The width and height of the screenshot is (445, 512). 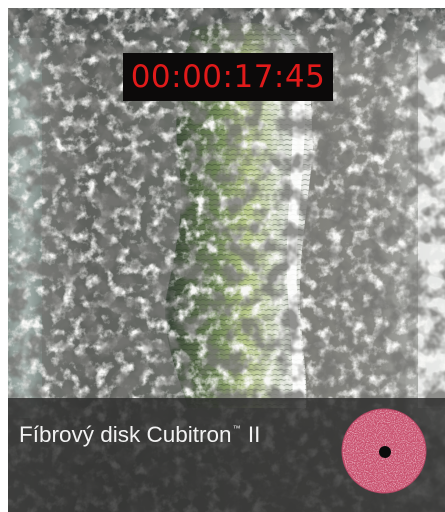 What do you see at coordinates (254, 434) in the screenshot?
I see `caption-suffix: II` at bounding box center [254, 434].